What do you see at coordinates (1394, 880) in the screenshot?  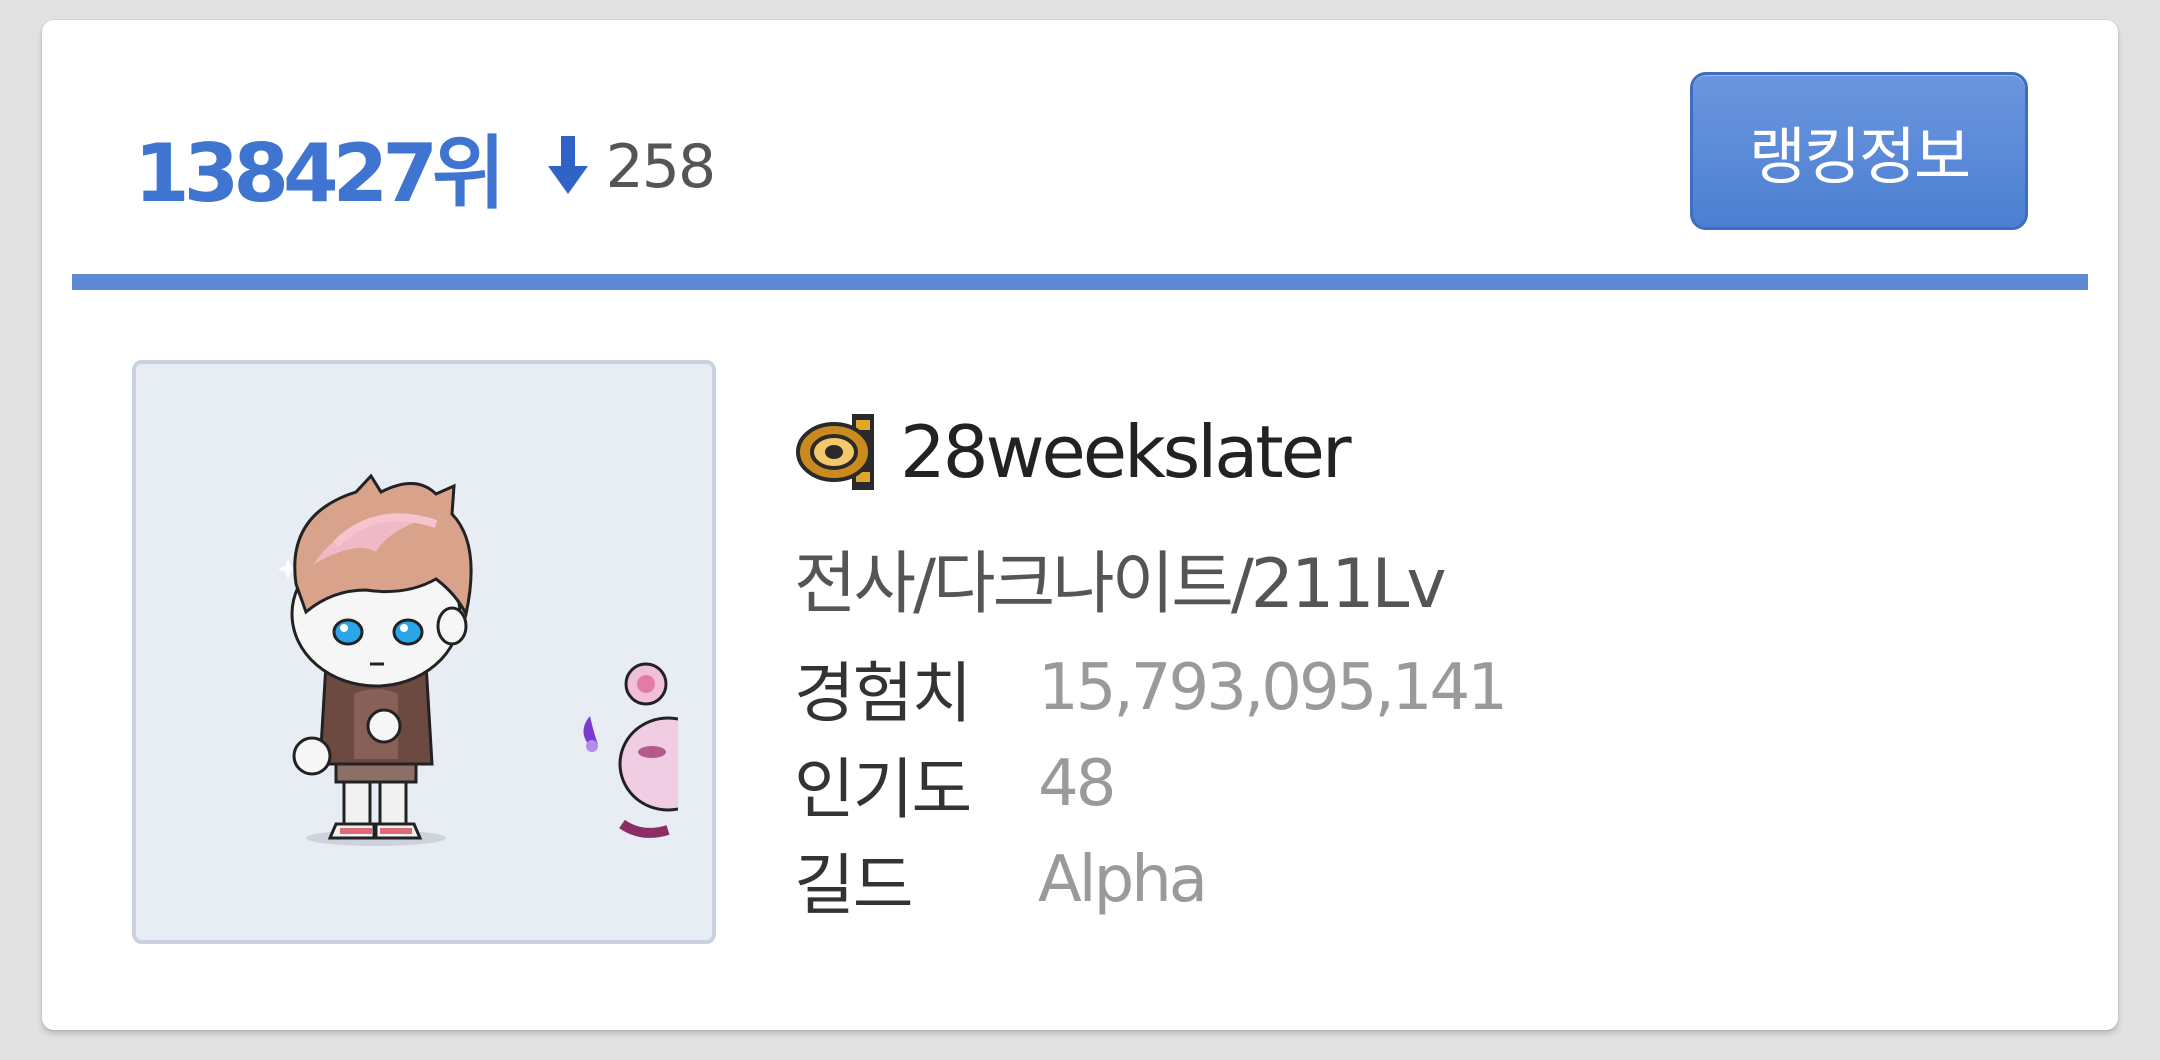 I see `stat-row-guild: 길드 Alpha` at bounding box center [1394, 880].